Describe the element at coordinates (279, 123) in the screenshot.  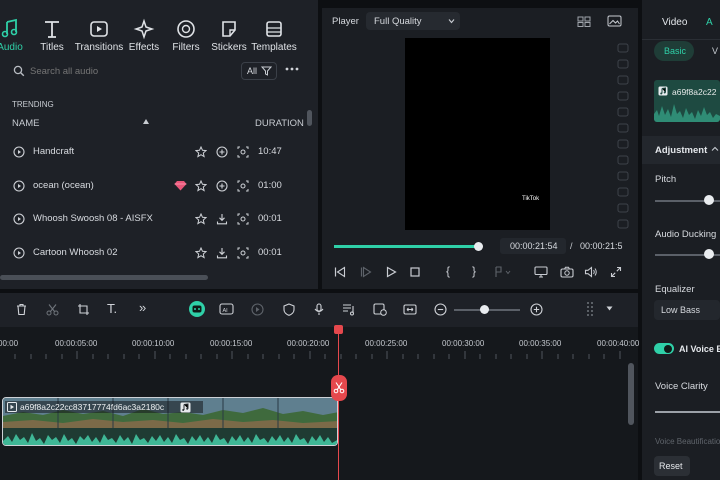
I see `column-duration-header: DURATION` at that location.